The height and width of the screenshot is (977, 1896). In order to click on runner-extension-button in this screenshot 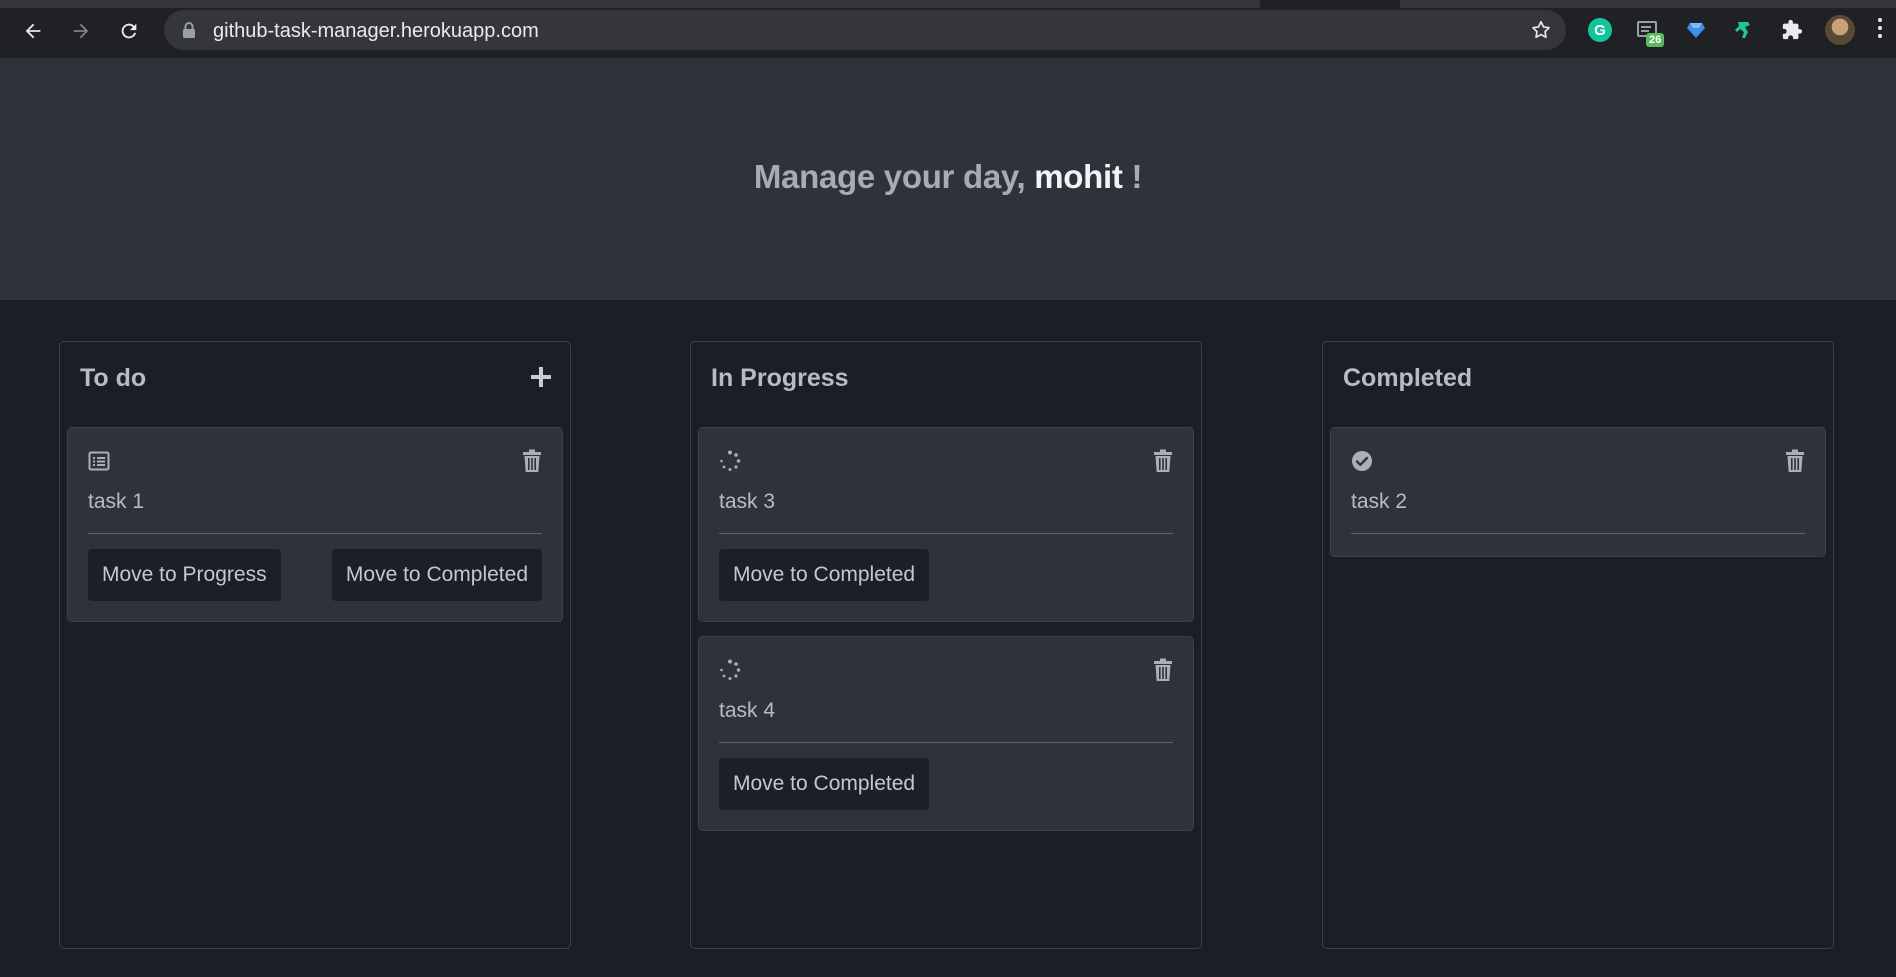, I will do `click(1744, 30)`.